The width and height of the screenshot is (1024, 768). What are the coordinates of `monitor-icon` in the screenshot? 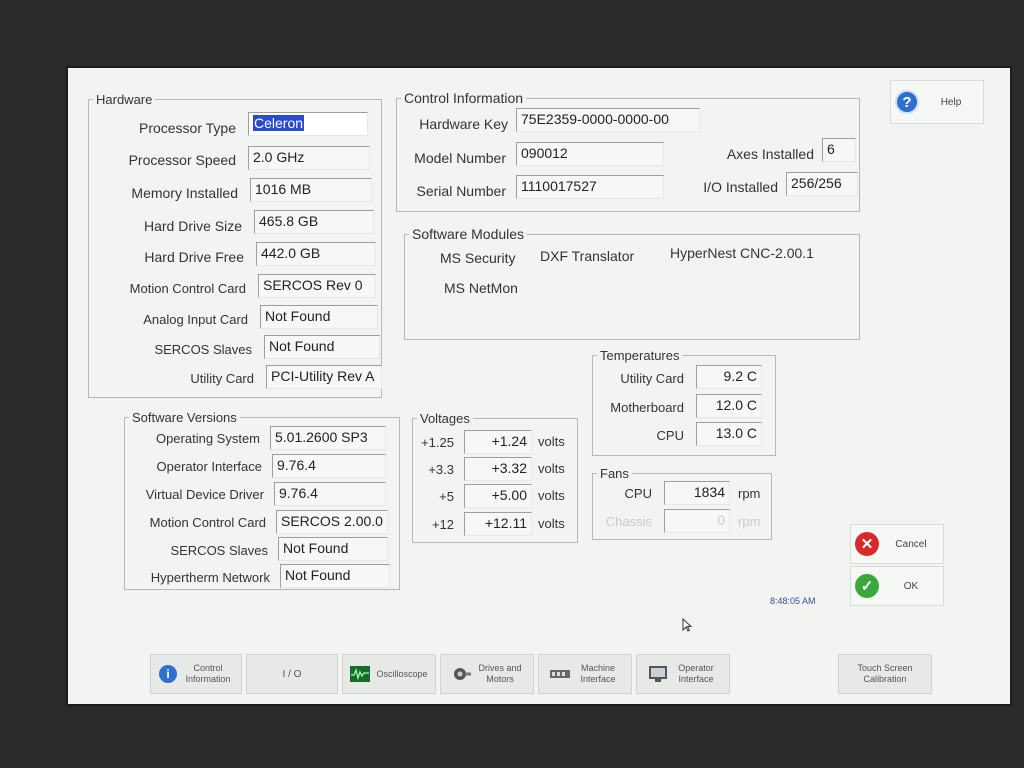 It's located at (658, 674).